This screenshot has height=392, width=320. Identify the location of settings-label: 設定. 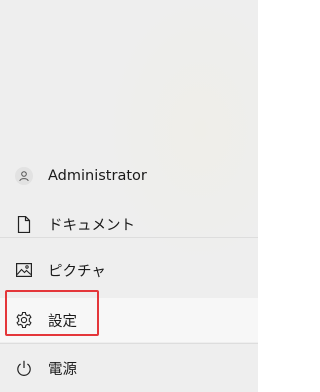
(62, 321).